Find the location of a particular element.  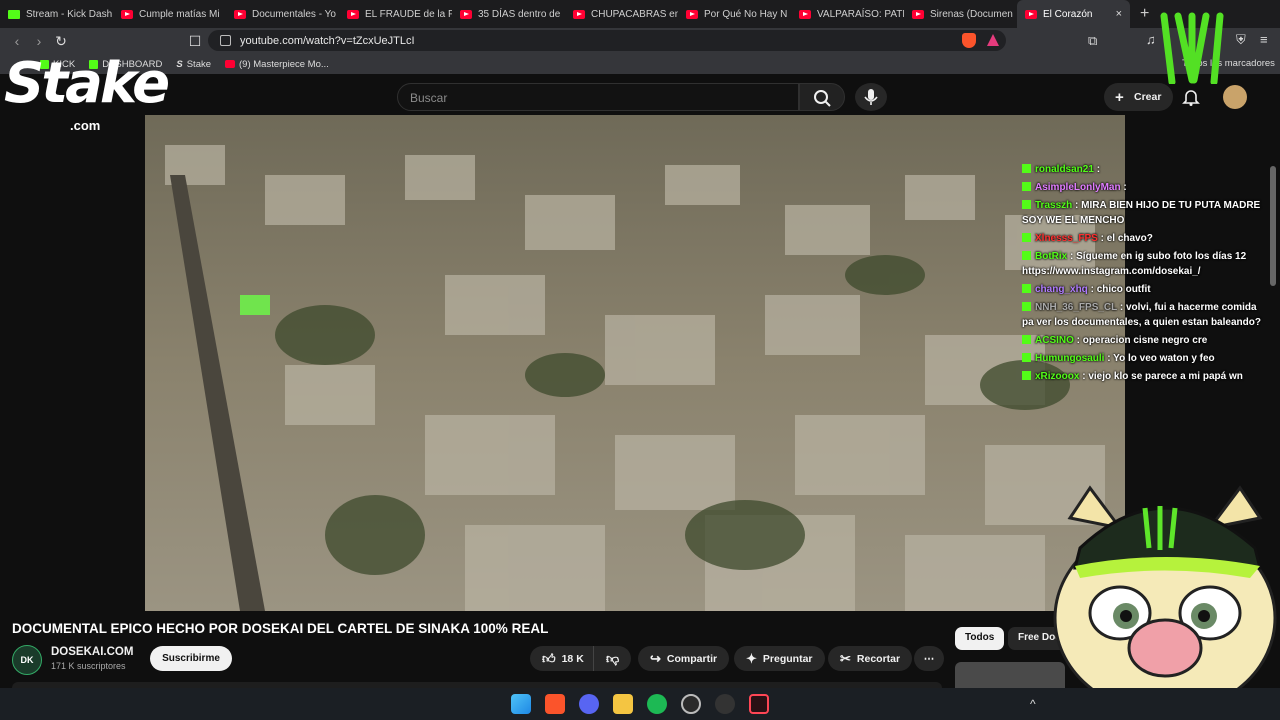

back-icon: ‹ is located at coordinates (17, 41).